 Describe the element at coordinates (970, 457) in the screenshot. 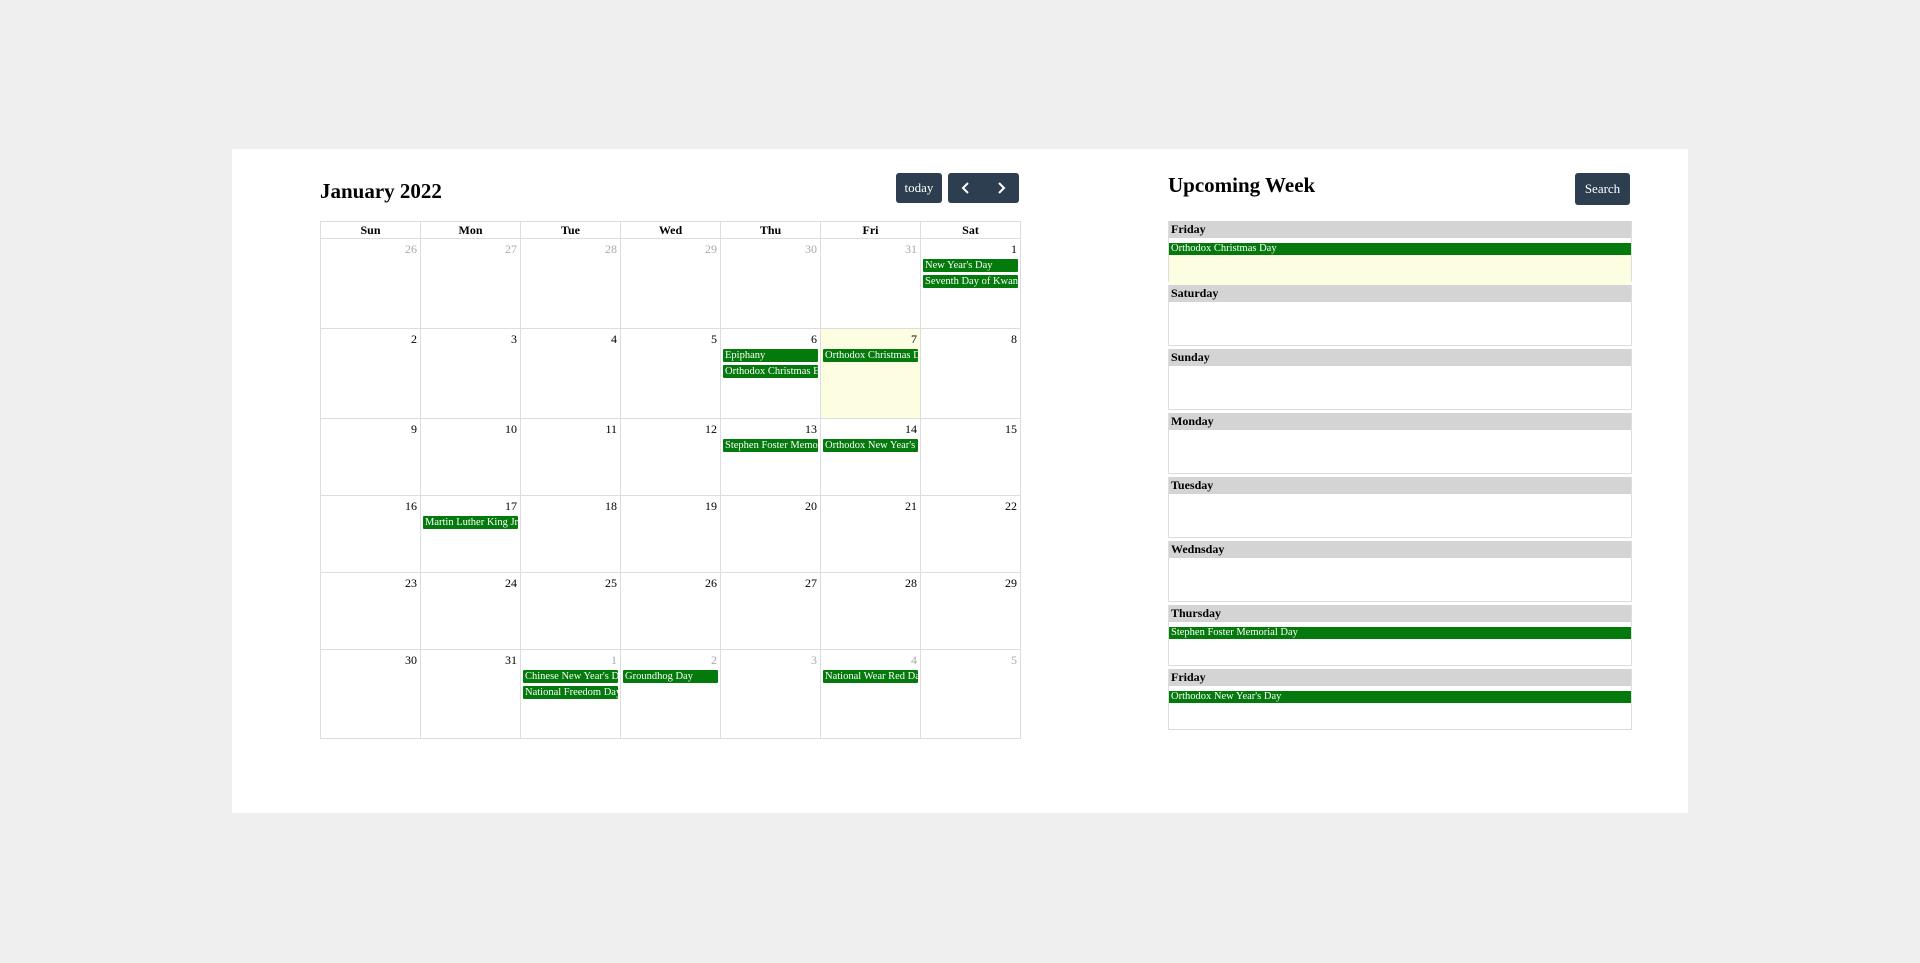

I see `day-cell: 15` at that location.